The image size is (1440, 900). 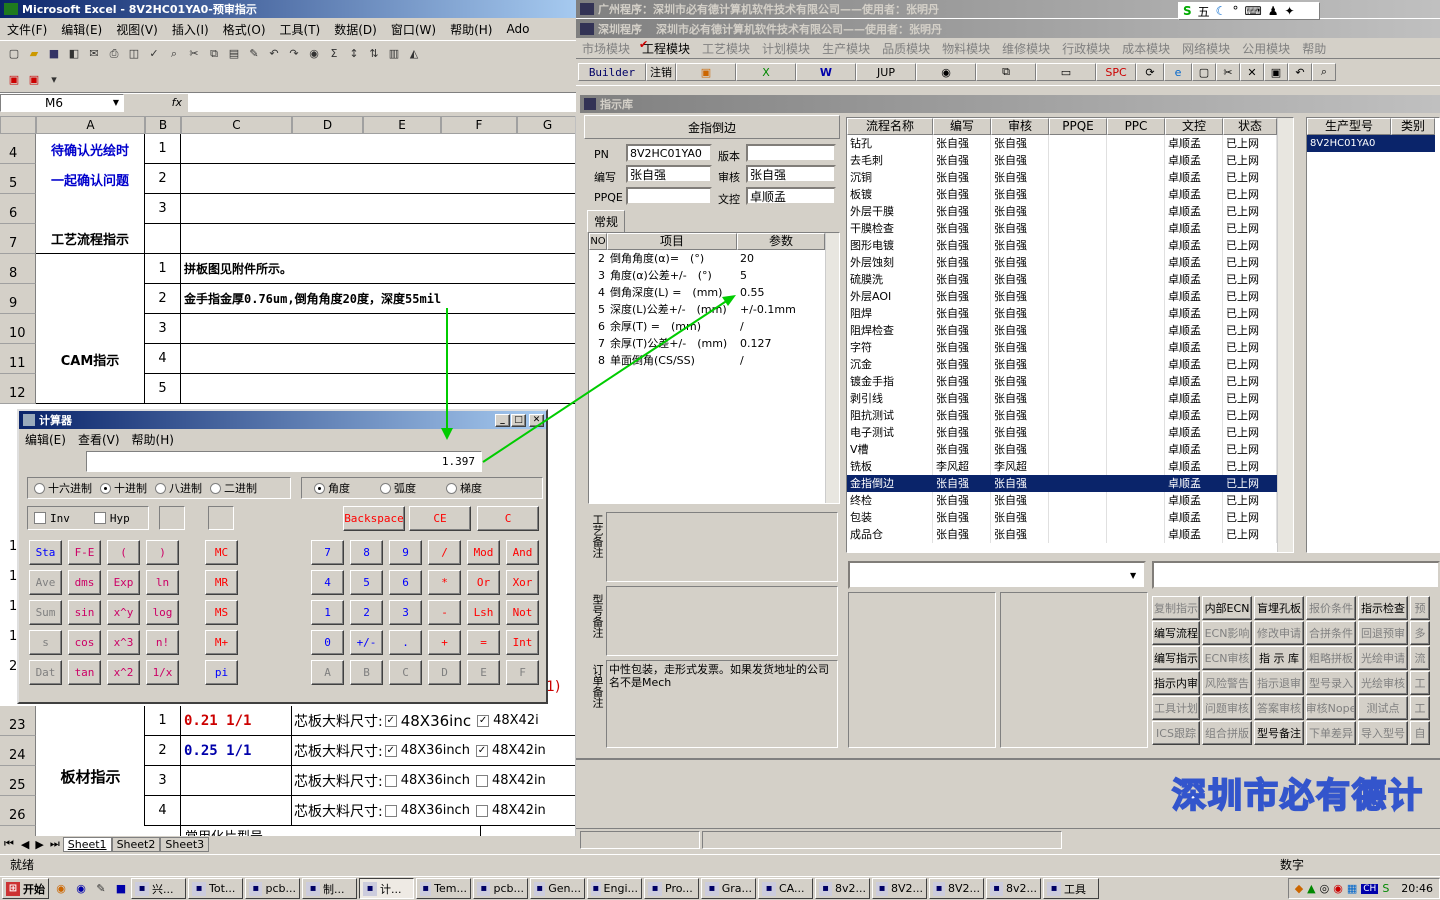 What do you see at coordinates (502, 420) in the screenshot?
I see `calc-minimize-icon: _` at bounding box center [502, 420].